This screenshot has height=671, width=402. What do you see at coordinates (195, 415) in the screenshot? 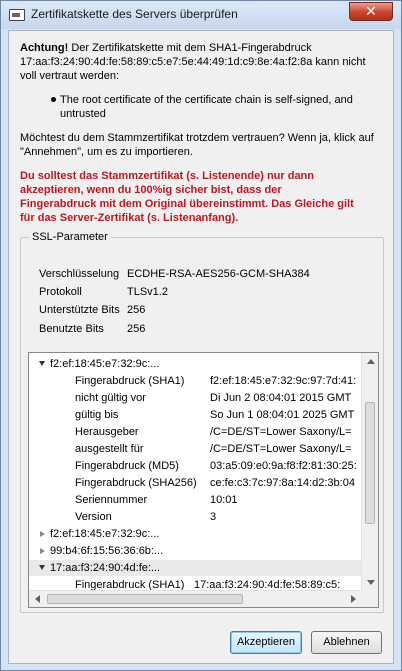
I see `tree-field-row: gültig bis So Jun 1 08:04:01 2025 GMT` at bounding box center [195, 415].